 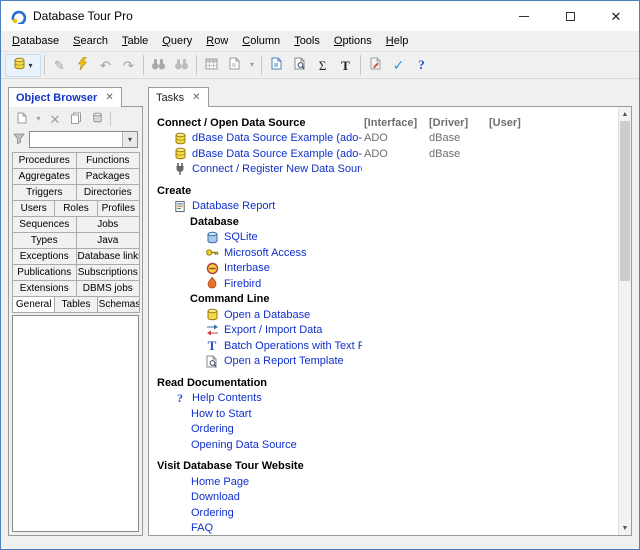 What do you see at coordinates (322, 65) in the screenshot?
I see `aggregate-button: Σ` at bounding box center [322, 65].